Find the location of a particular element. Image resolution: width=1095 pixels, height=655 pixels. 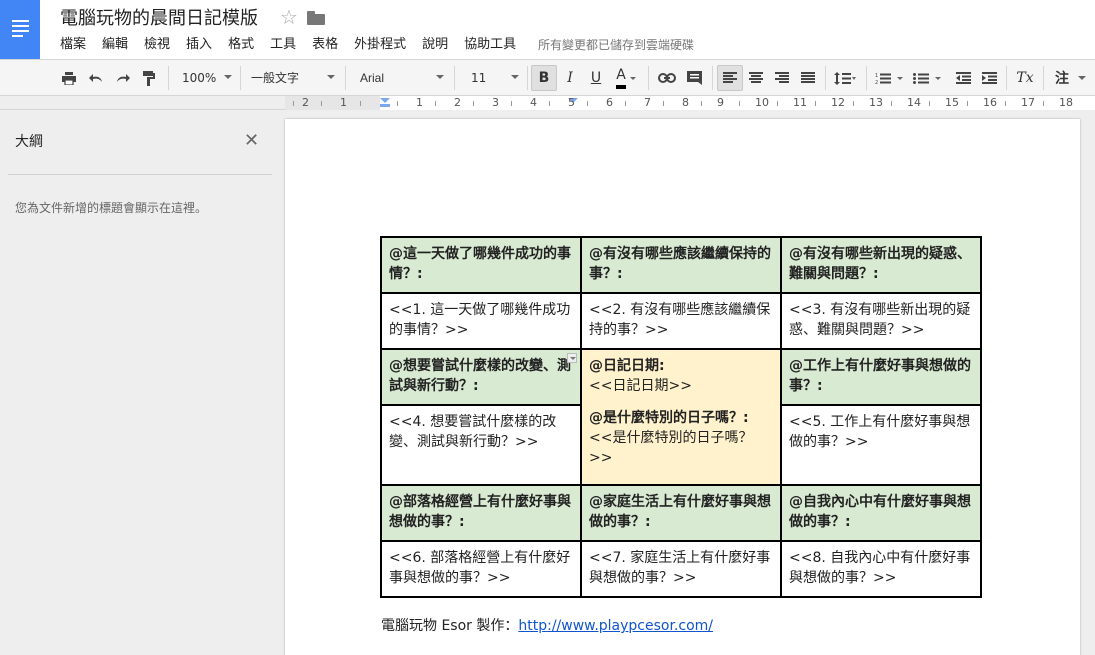

ruler-label: 10 is located at coordinates (762, 102).